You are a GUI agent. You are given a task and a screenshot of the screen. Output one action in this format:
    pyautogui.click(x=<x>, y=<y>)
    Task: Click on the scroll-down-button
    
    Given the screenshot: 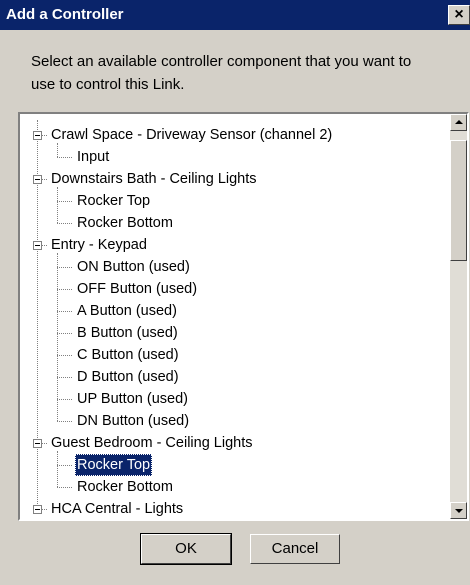 What is the action you would take?
    pyautogui.click(x=458, y=510)
    